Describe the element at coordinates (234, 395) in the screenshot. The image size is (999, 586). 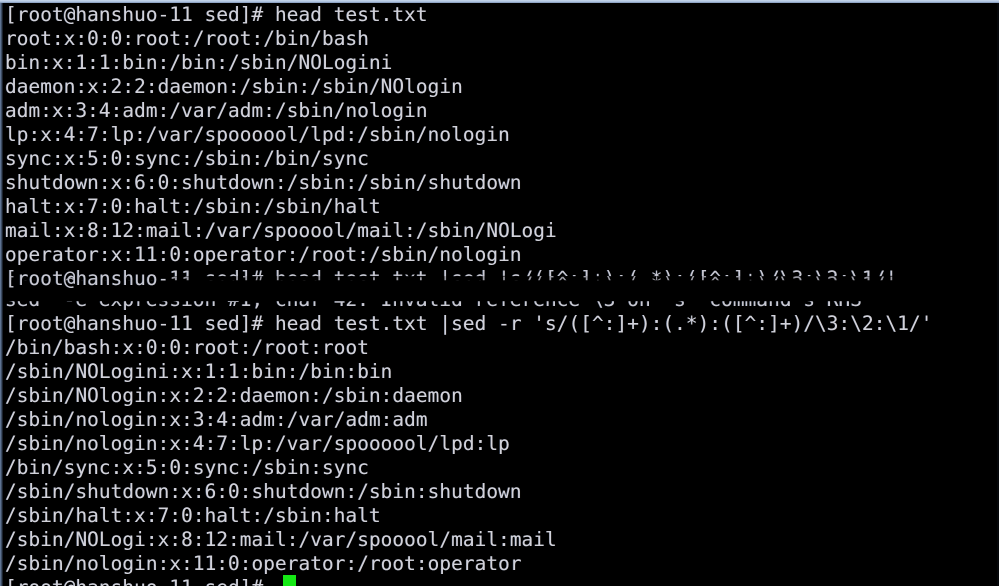
I see `terminal-line-output: /sbin/NOlogin:x:2:2:daemon:/sbin:daemon` at that location.